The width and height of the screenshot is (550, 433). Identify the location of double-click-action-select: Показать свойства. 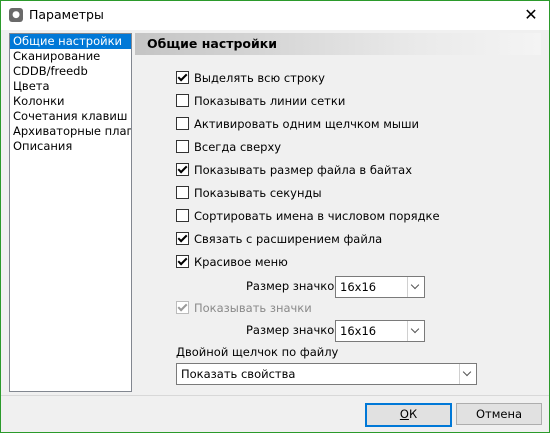
(326, 374).